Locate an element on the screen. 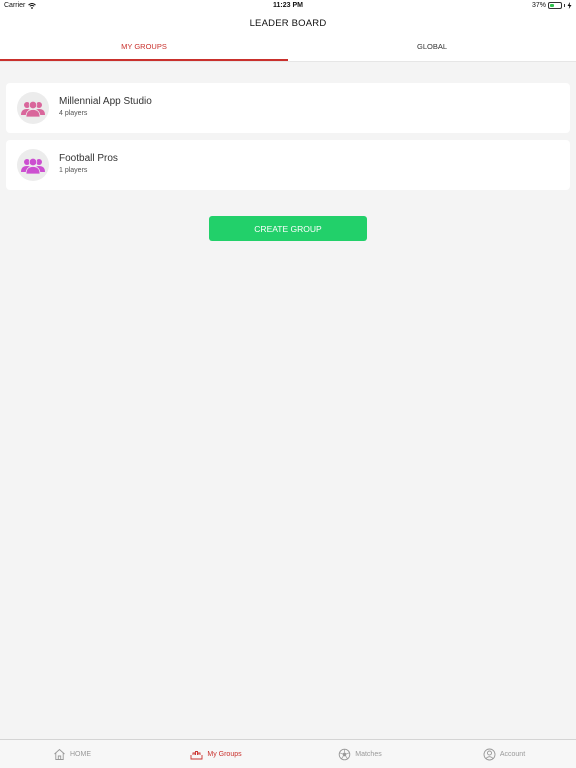 The height and width of the screenshot is (768, 576). group-player-count: 4 players is located at coordinates (73, 113).